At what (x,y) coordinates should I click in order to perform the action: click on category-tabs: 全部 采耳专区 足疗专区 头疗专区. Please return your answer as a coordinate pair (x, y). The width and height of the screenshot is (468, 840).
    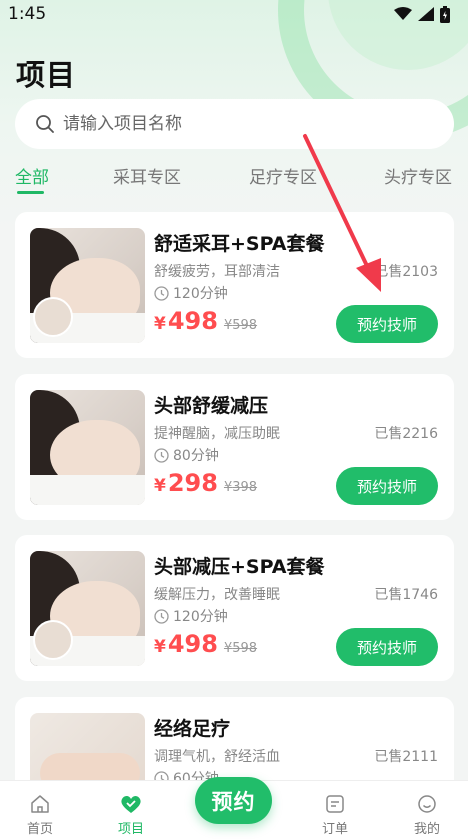
    Looking at the image, I should click on (234, 177).